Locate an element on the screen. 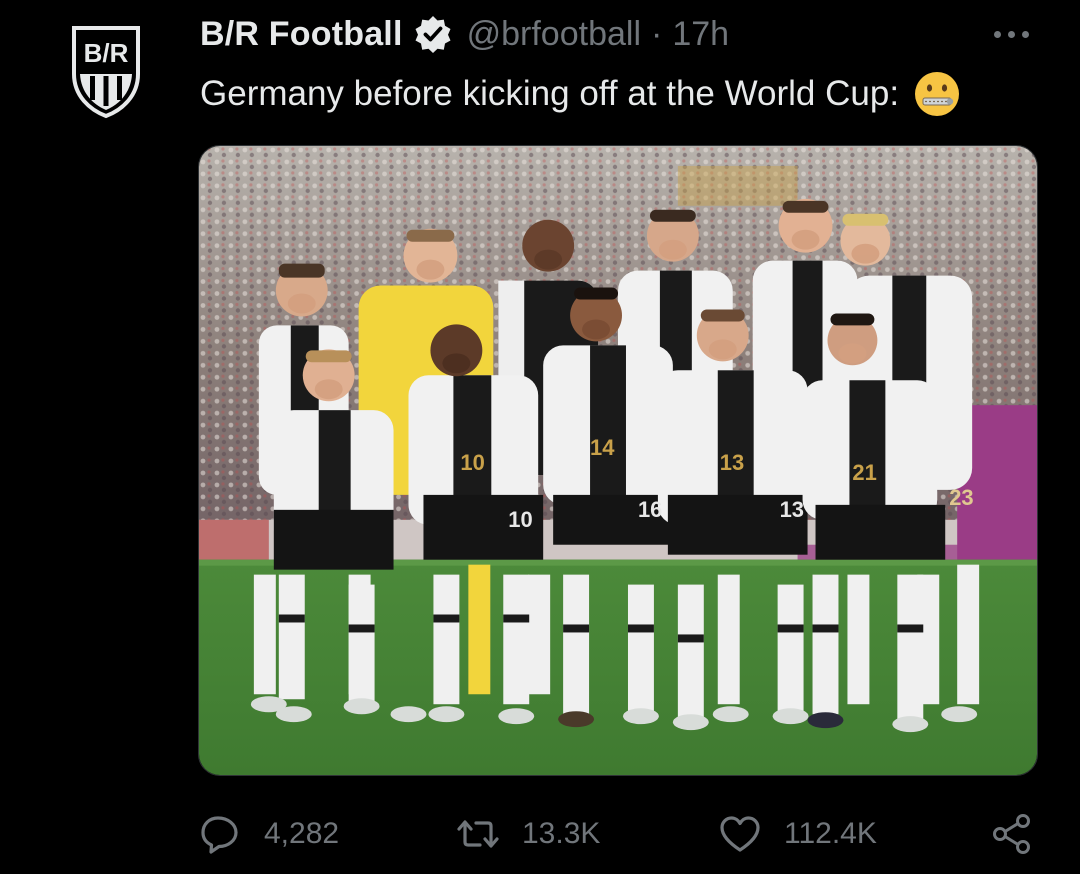 This screenshot has width=1080, height=874. like-button: 112.4K is located at coordinates (797, 834).